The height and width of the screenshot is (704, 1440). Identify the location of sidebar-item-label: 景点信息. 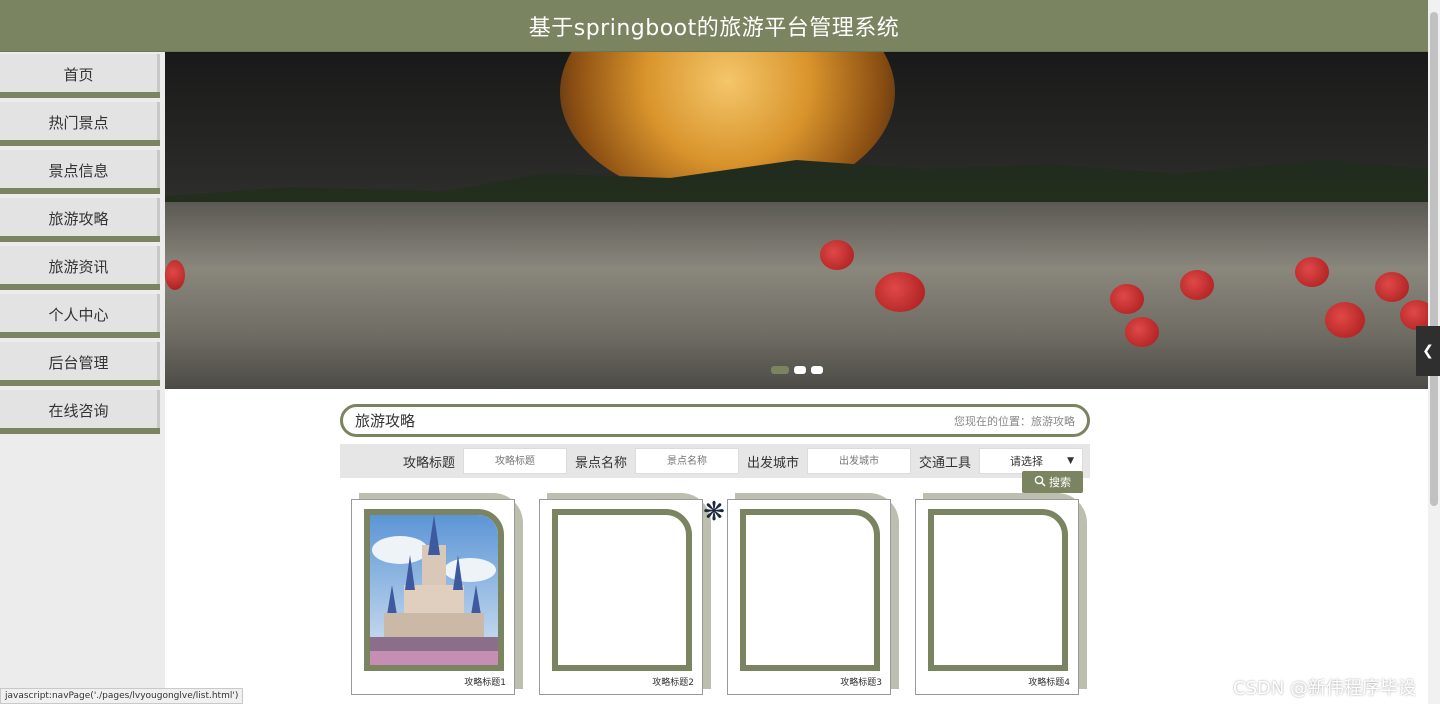
(80, 170).